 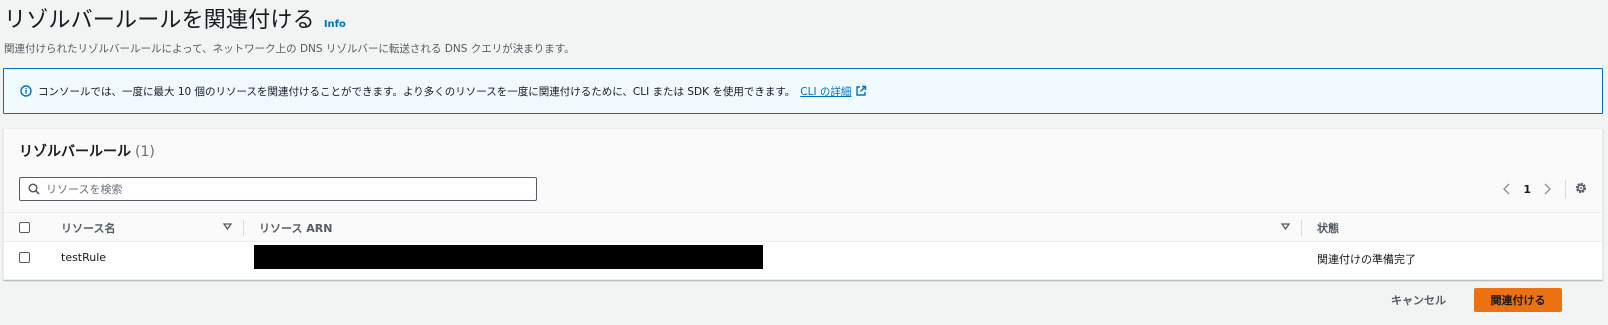 What do you see at coordinates (508, 257) in the screenshot?
I see `redacted-arn` at bounding box center [508, 257].